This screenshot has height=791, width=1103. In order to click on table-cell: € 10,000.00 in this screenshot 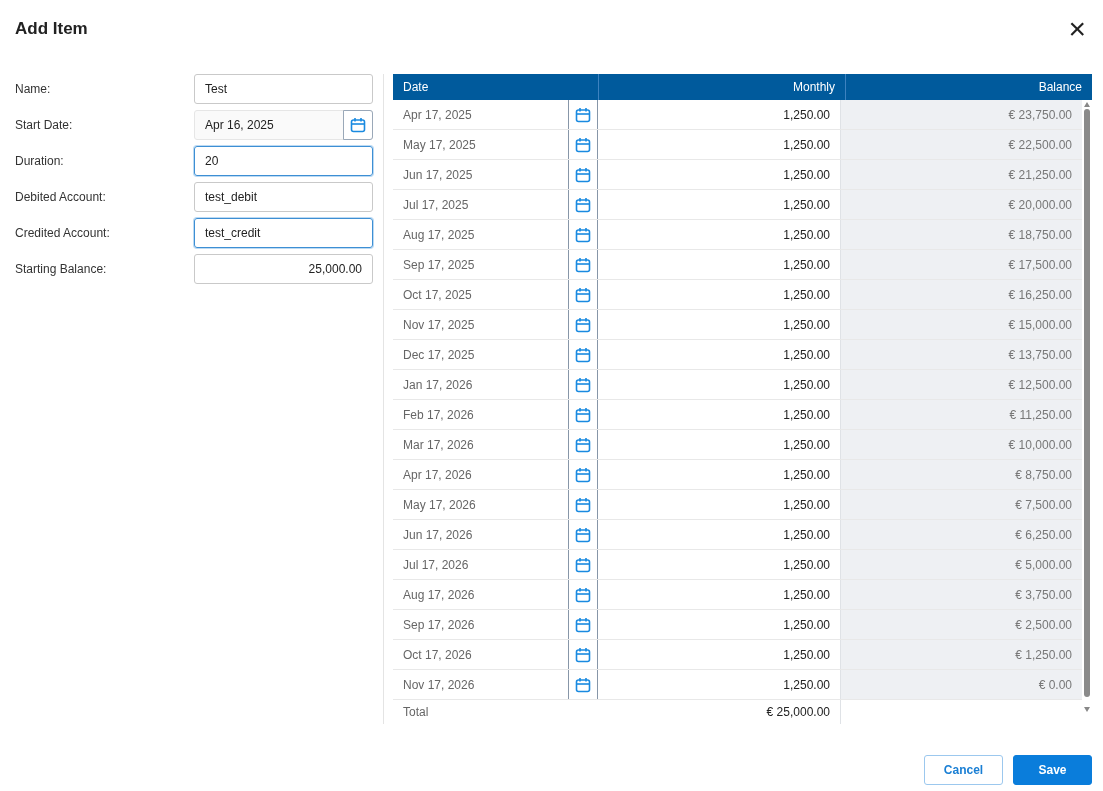, I will do `click(961, 444)`.